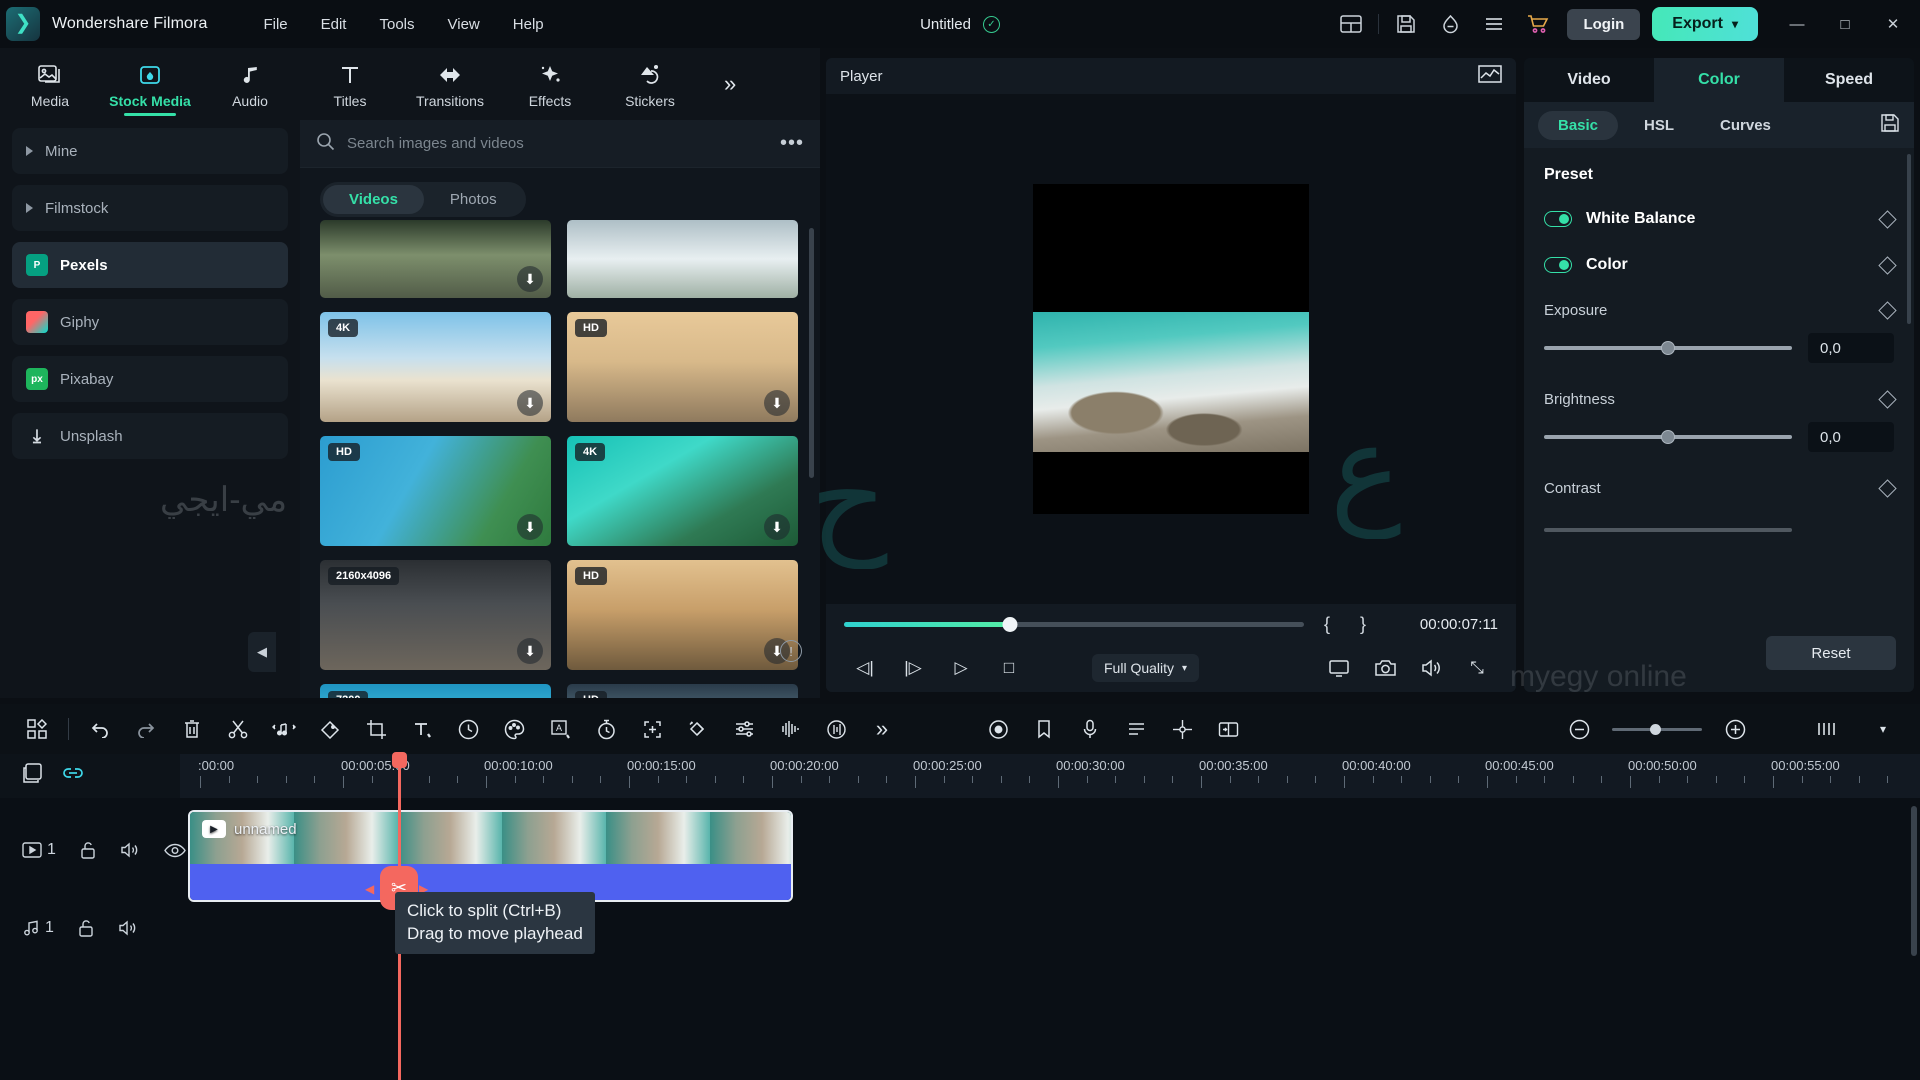 The image size is (1920, 1080). What do you see at coordinates (1849, 80) in the screenshot?
I see `tab-speed: Speed` at bounding box center [1849, 80].